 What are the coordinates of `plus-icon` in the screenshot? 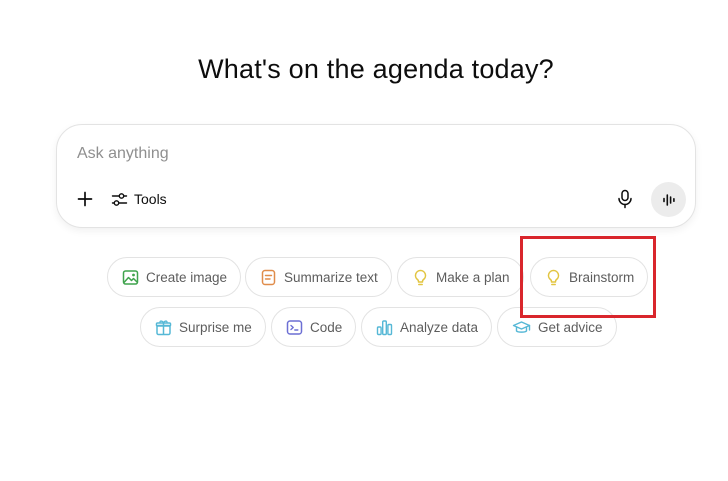 It's located at (85, 199).